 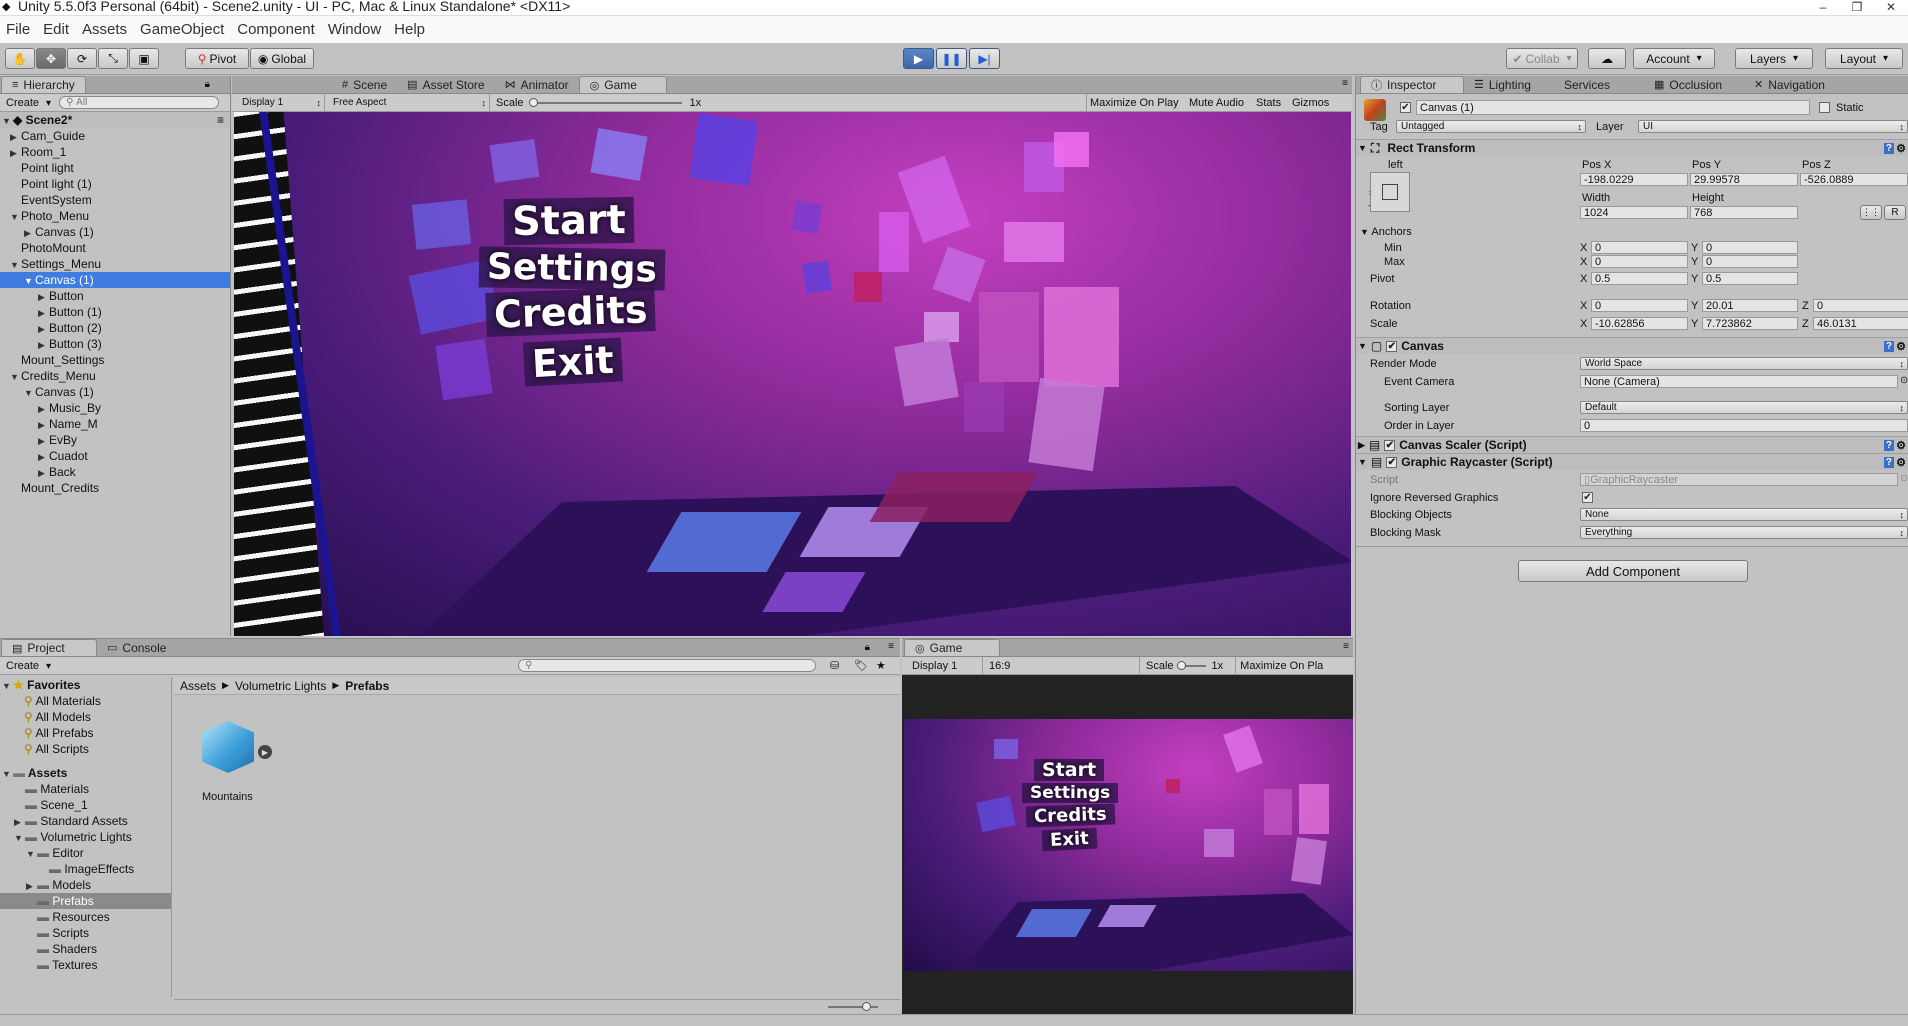 I want to click on favorite-item: ⚲ All Prefabs, so click(x=85, y=733).